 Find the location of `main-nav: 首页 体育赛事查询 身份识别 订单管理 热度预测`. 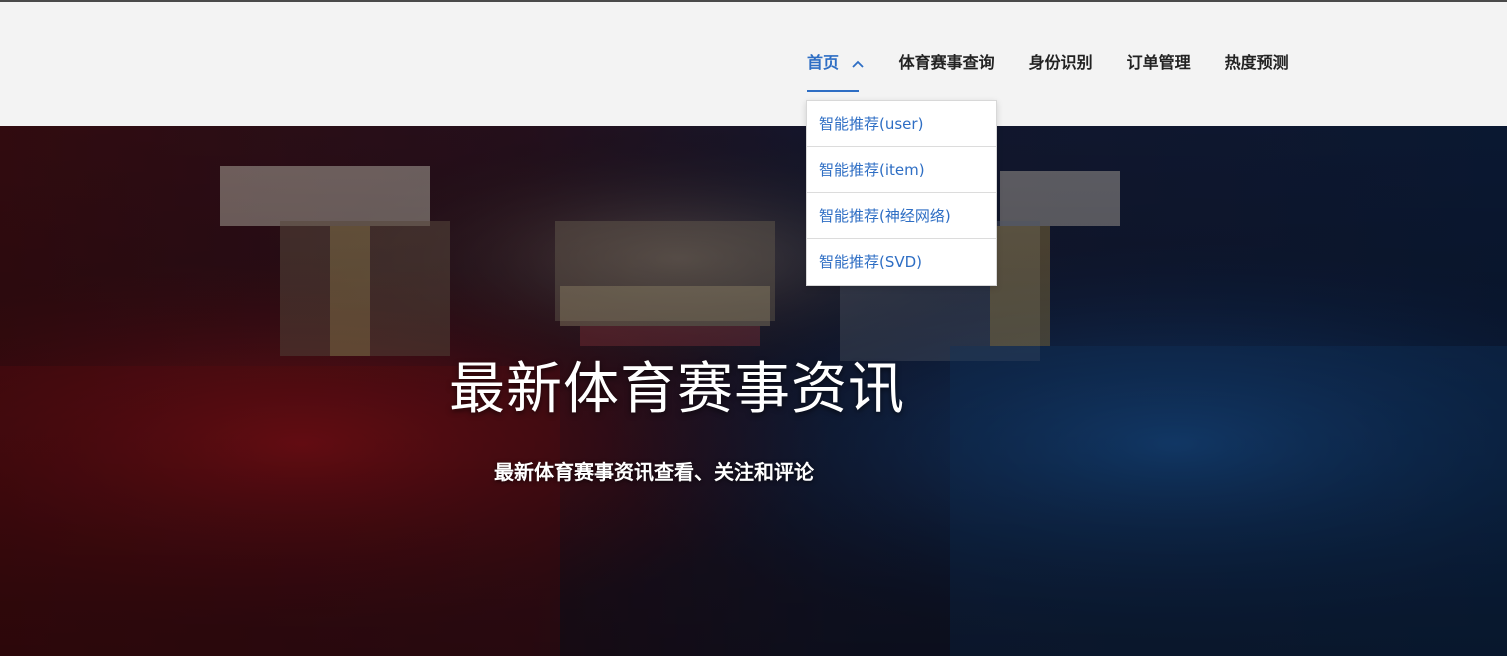

main-nav: 首页 体育赛事查询 身份识别 订单管理 热度预测 is located at coordinates (1065, 73).